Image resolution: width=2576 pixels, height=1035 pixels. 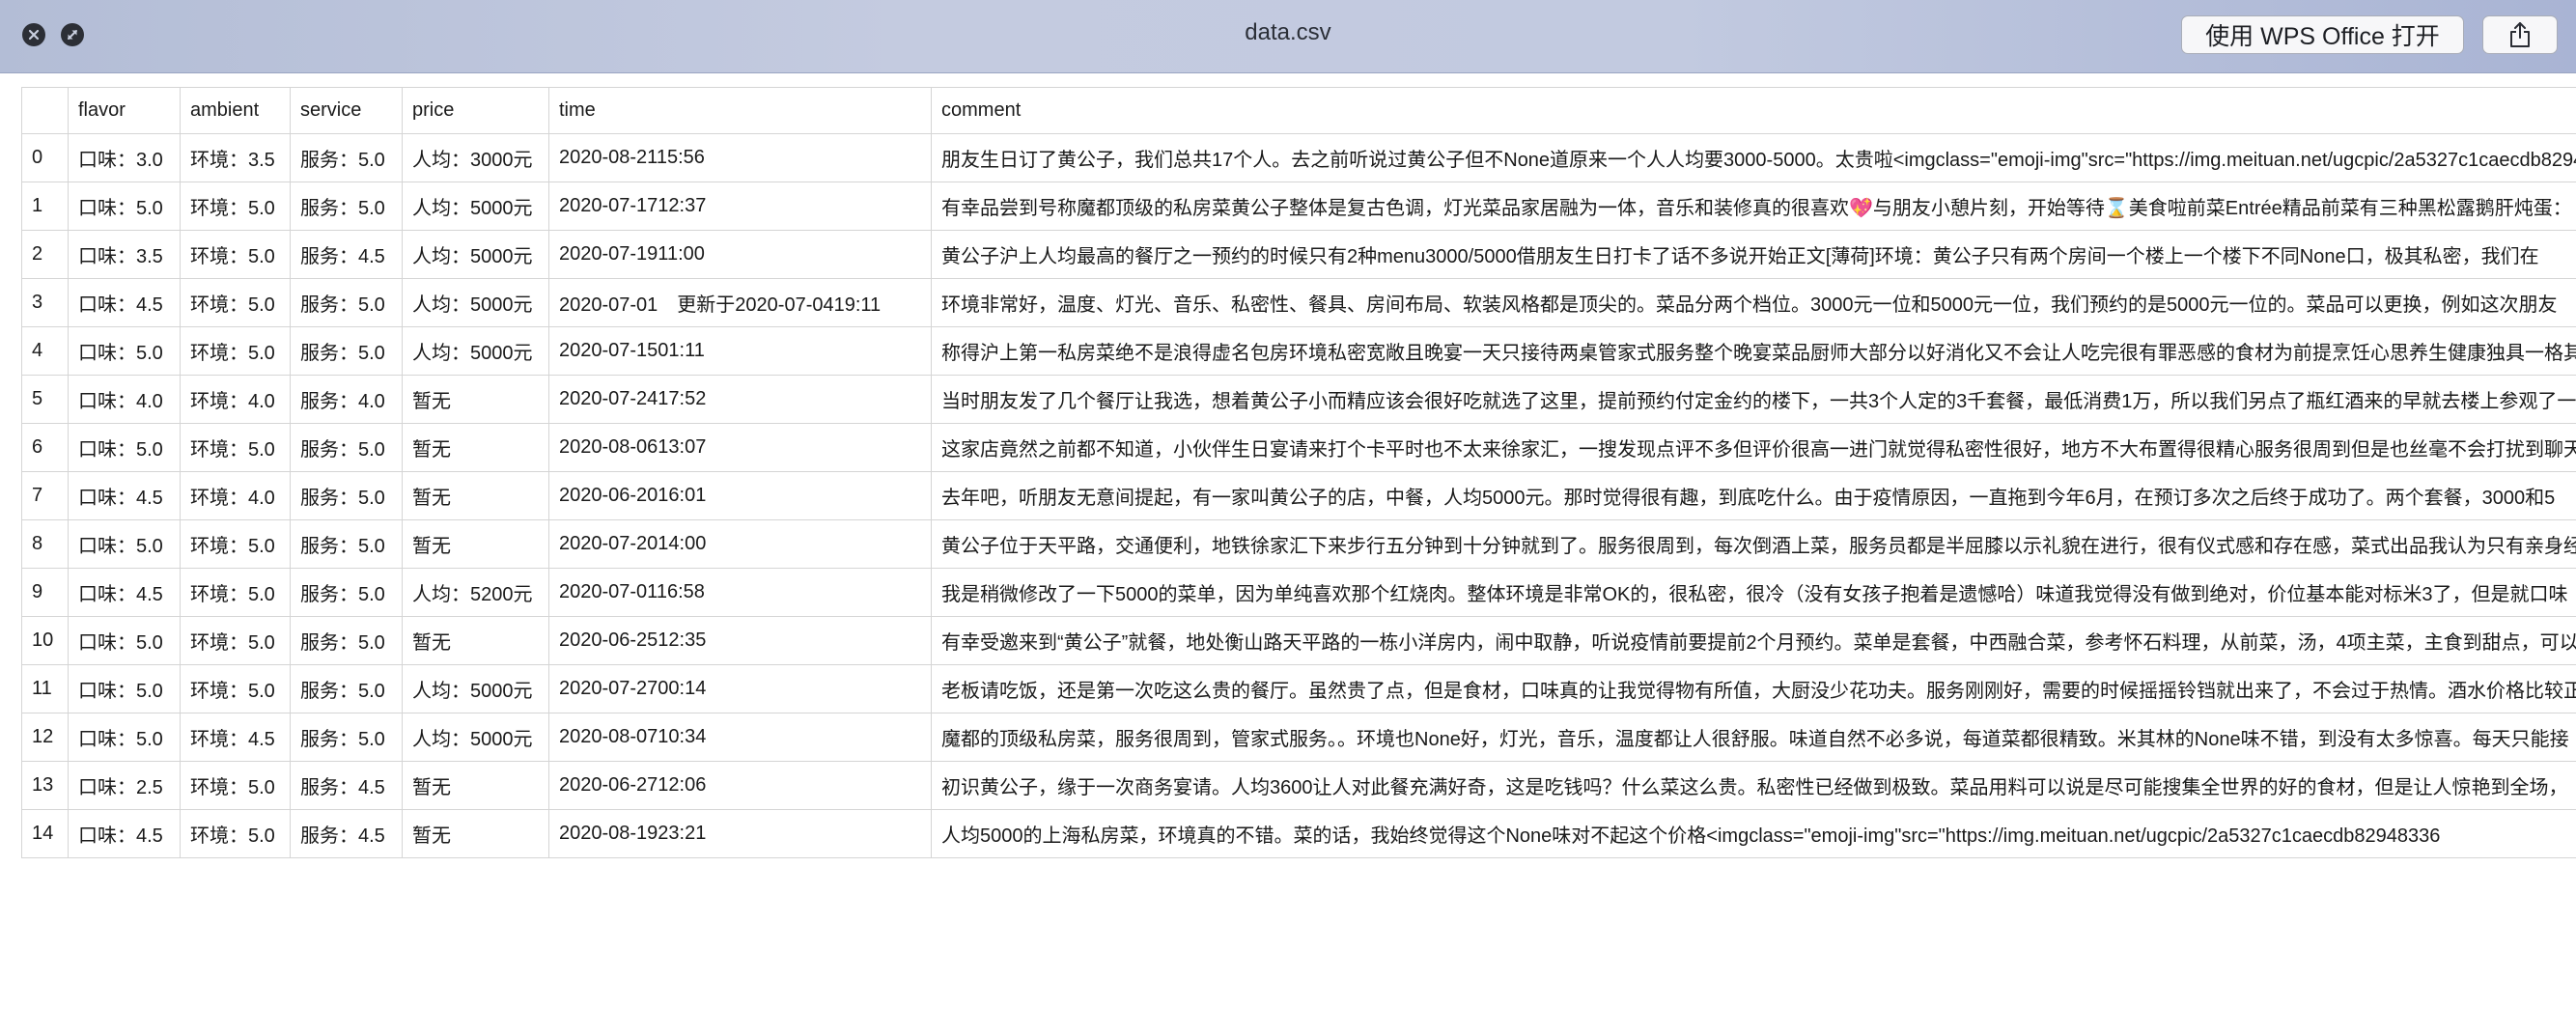 I want to click on cell-ambient: 环境：3.5, so click(x=236, y=157).